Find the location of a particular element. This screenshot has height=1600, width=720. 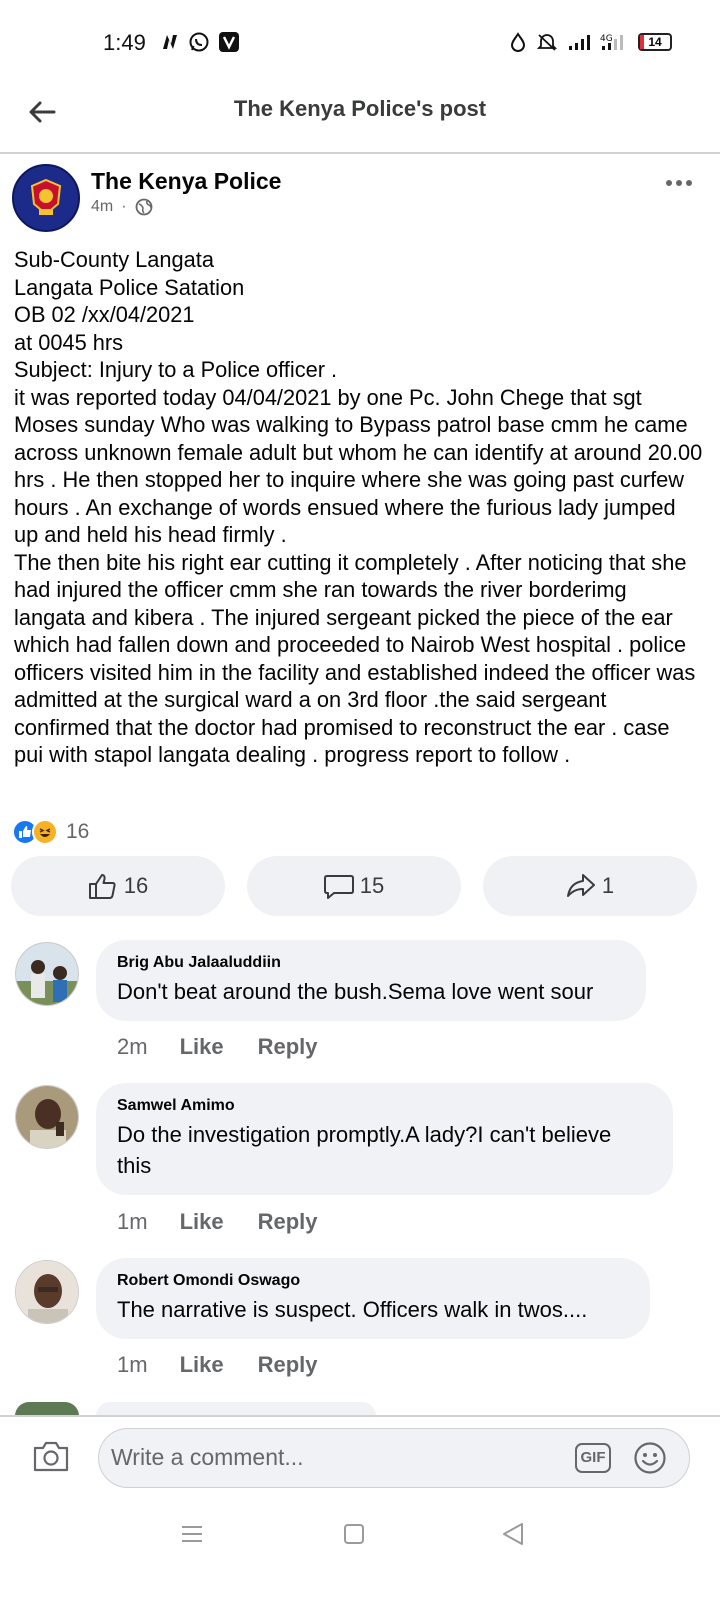

home-button is located at coordinates (354, 1536).